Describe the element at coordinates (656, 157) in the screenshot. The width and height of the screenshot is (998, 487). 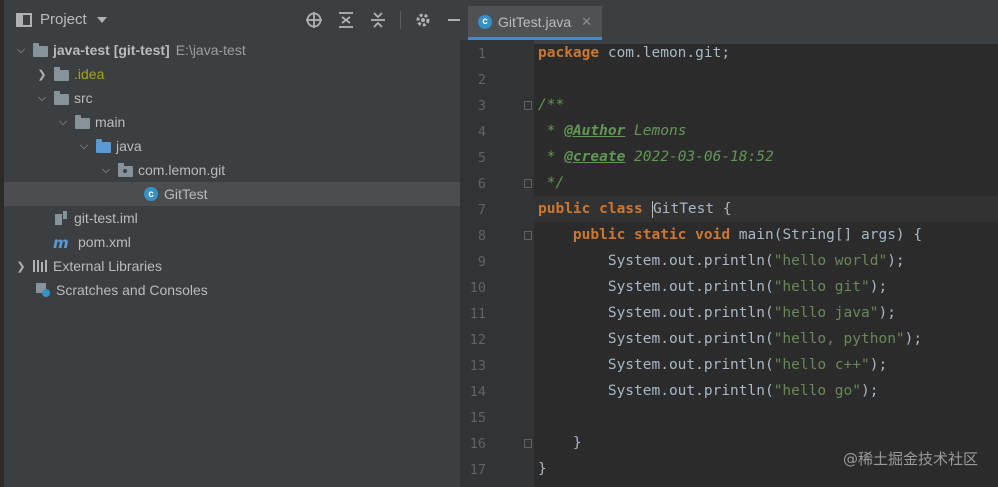
I see `code-line: * @create 2022-03-06-18:52` at that location.